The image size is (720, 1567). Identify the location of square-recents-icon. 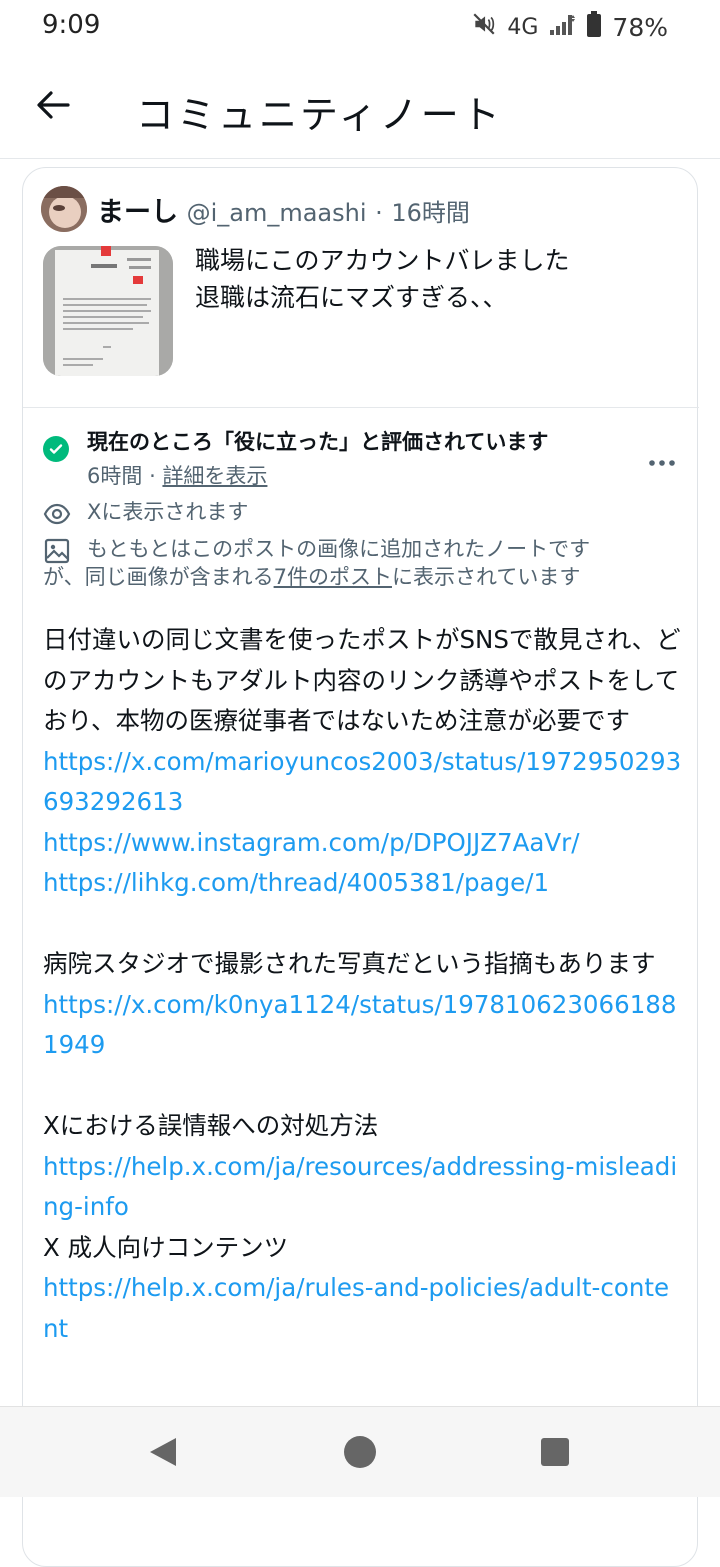
(555, 1452).